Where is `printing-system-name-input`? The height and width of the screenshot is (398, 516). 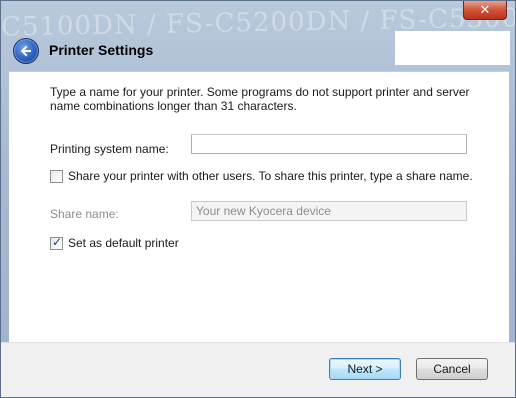 printing-system-name-input is located at coordinates (329, 144).